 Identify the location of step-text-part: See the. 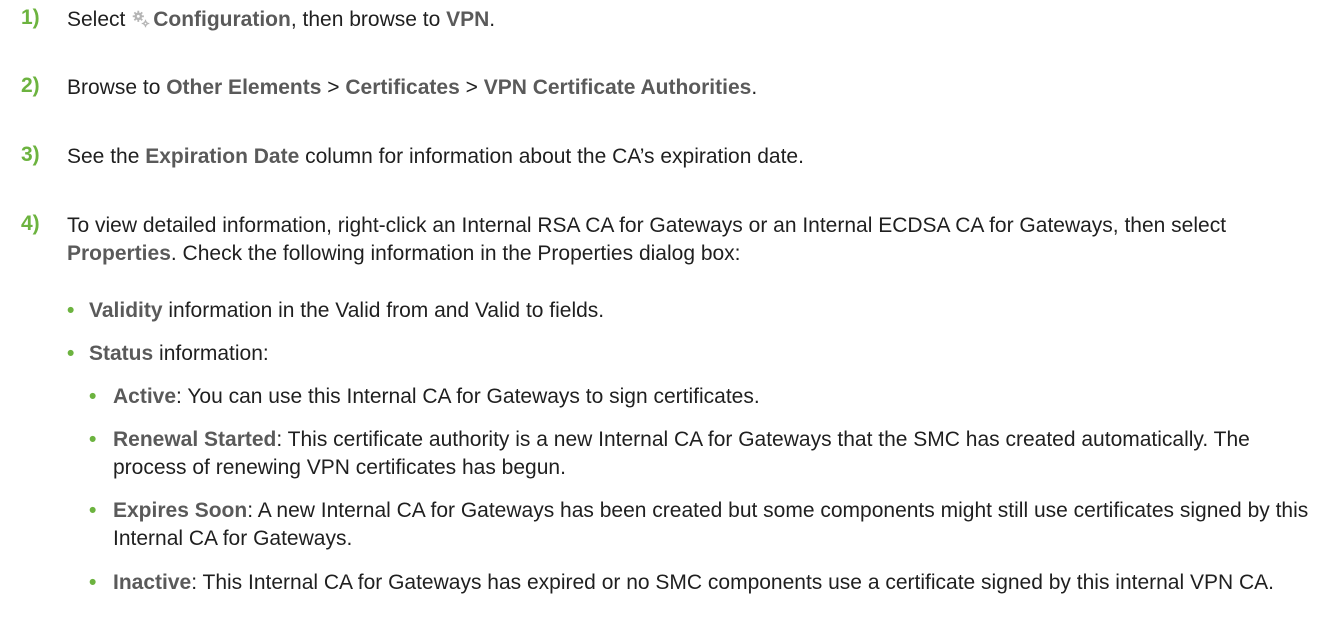
(106, 156).